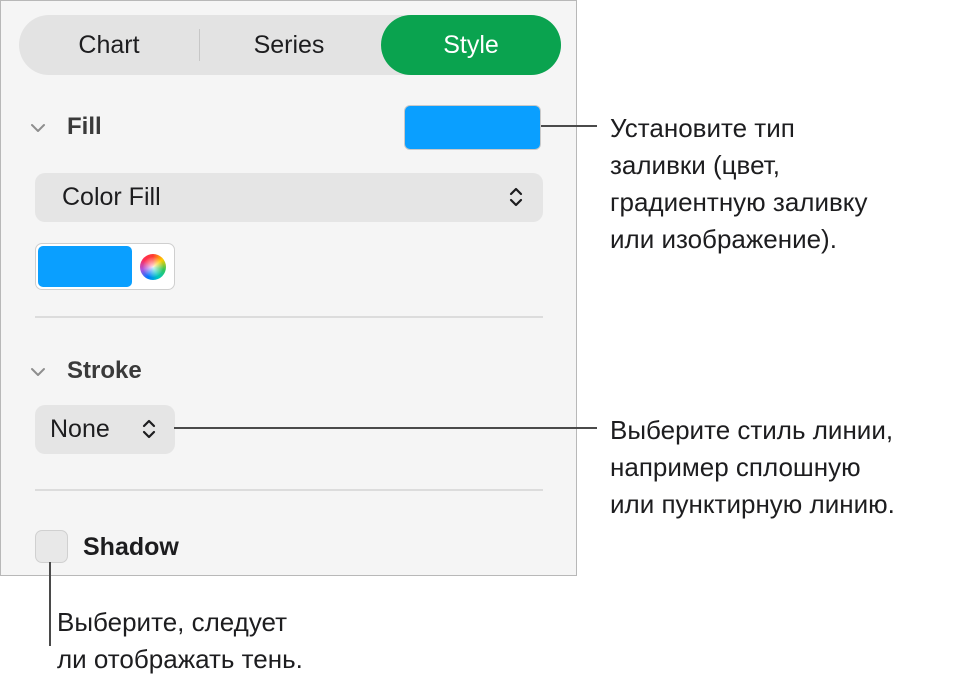 This screenshot has height=678, width=956. I want to click on tab-series: Series, so click(289, 45).